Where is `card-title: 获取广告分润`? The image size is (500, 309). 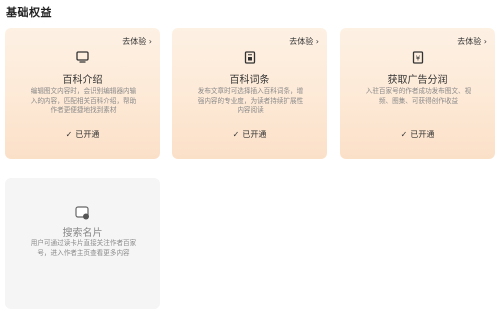 card-title: 获取广告分润 is located at coordinates (417, 80).